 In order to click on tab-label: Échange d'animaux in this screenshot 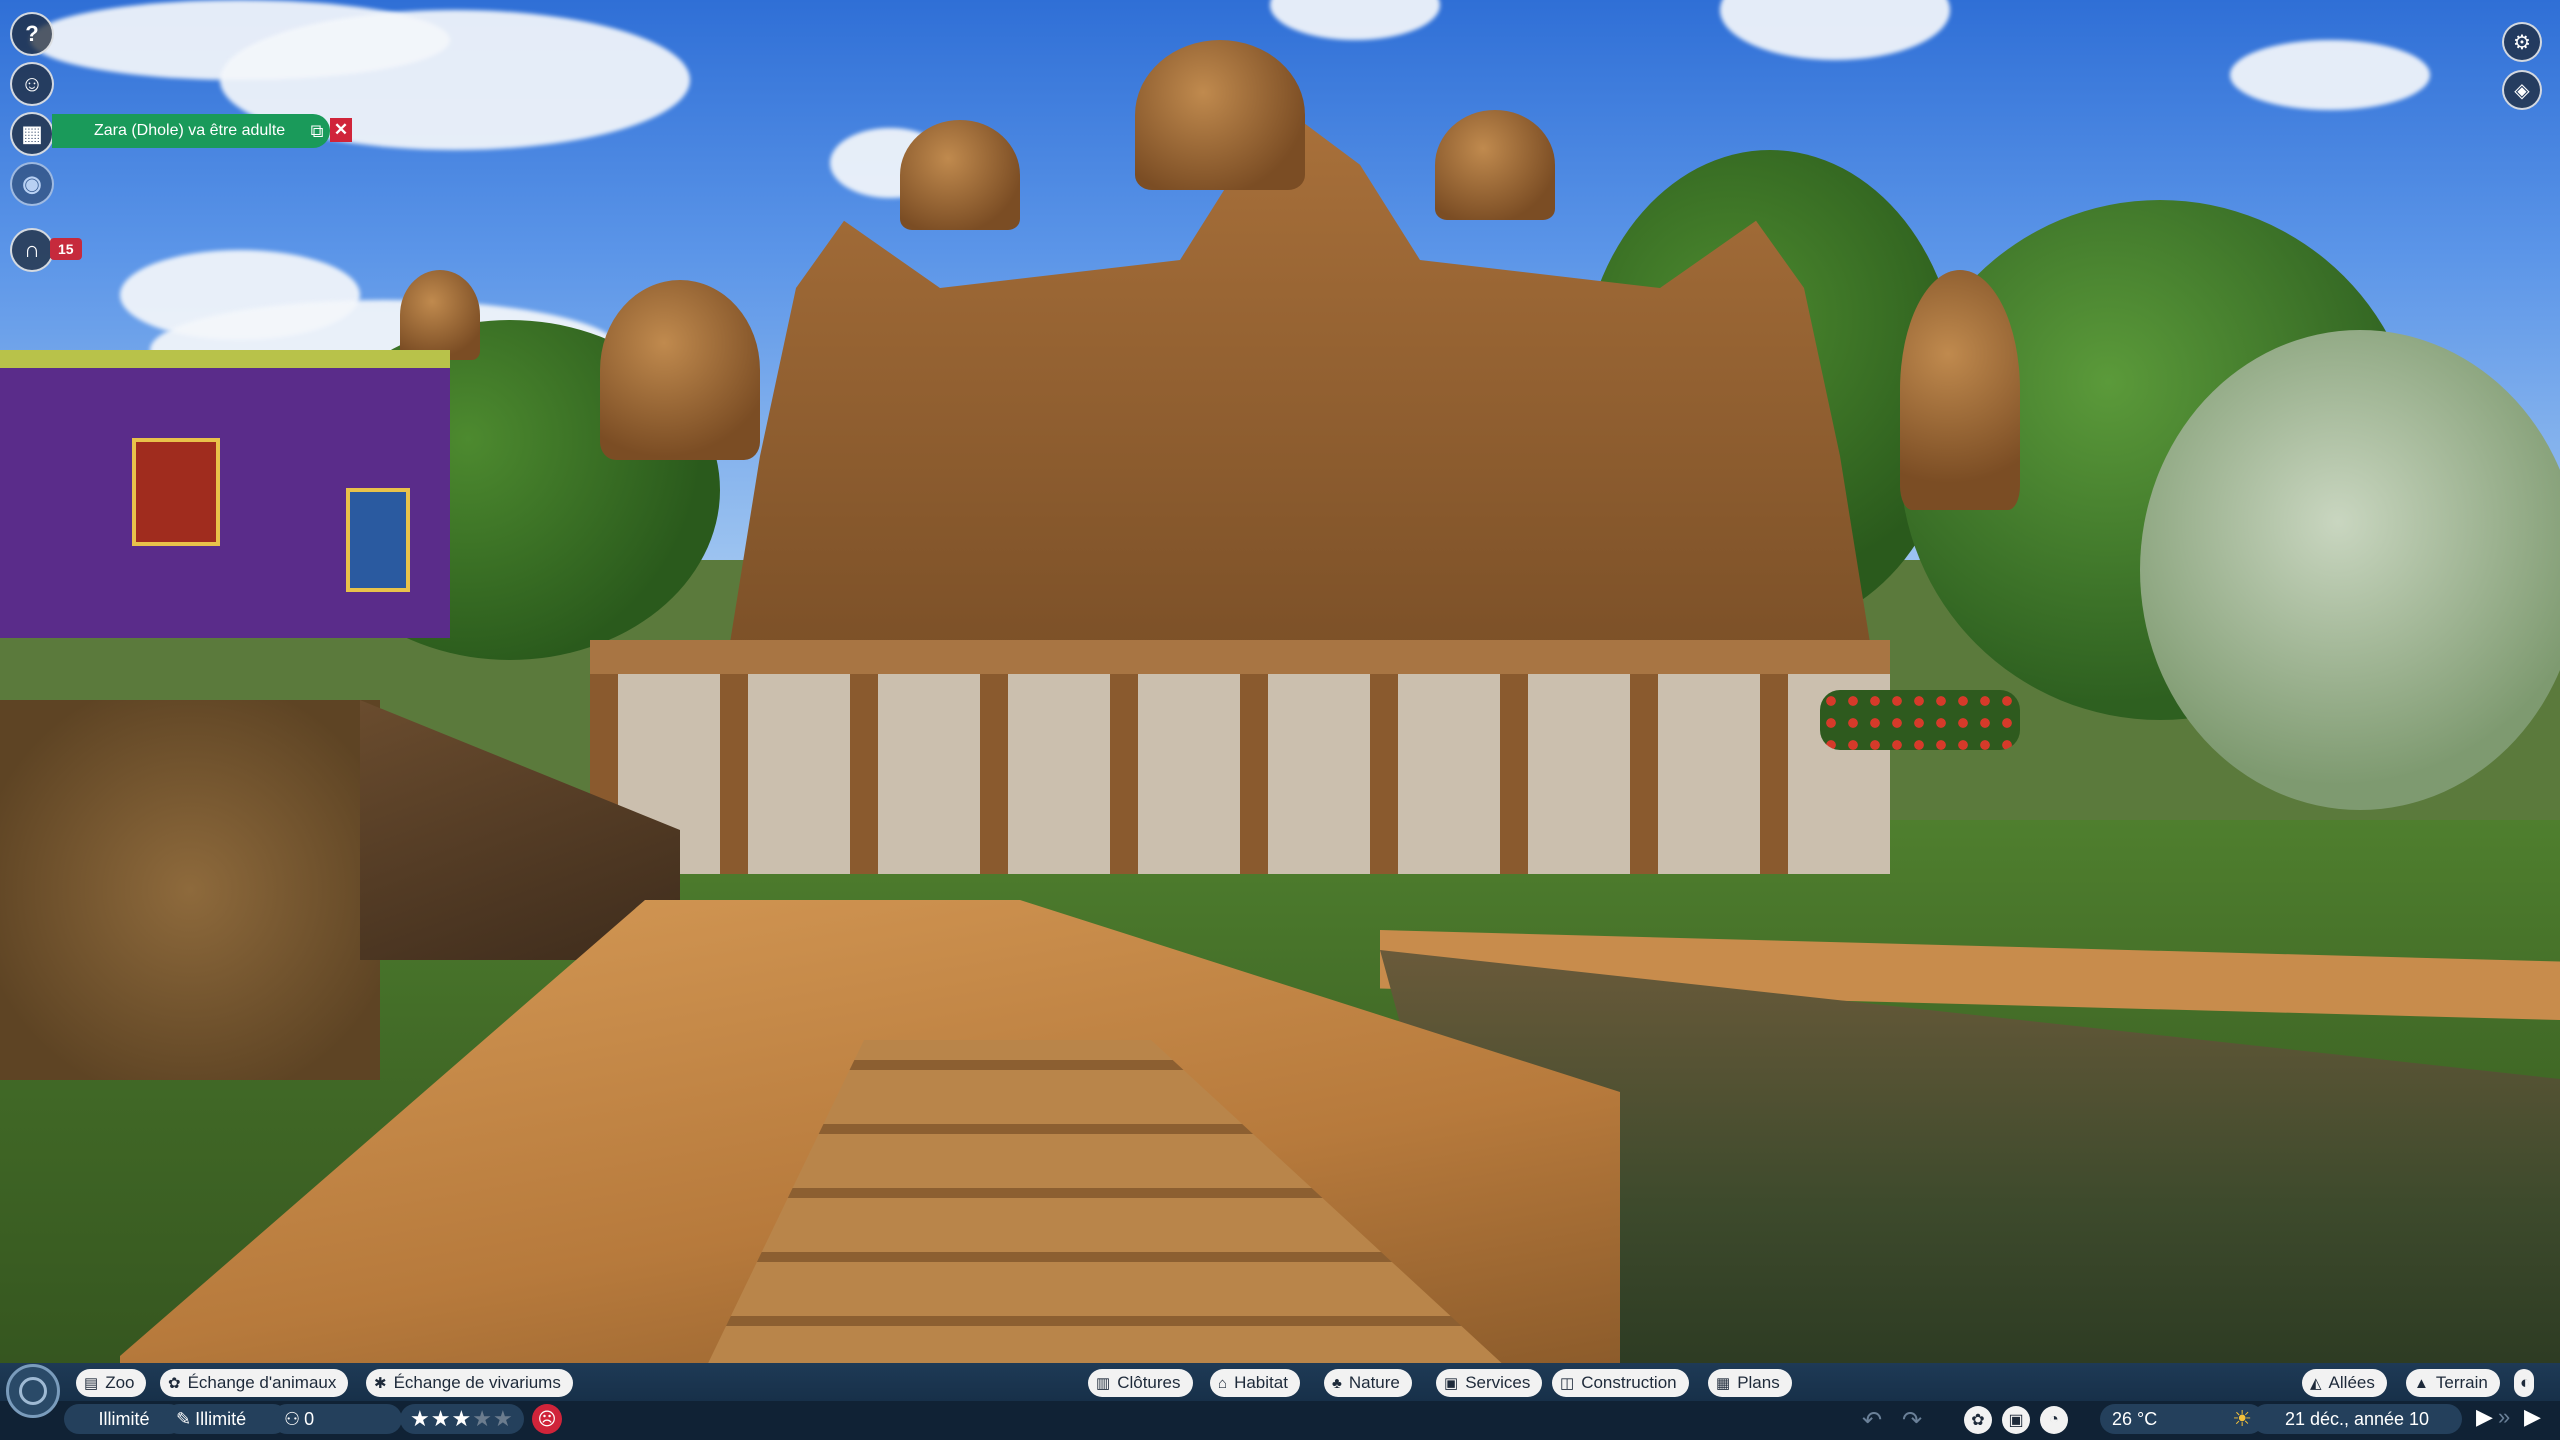, I will do `click(262, 1382)`.